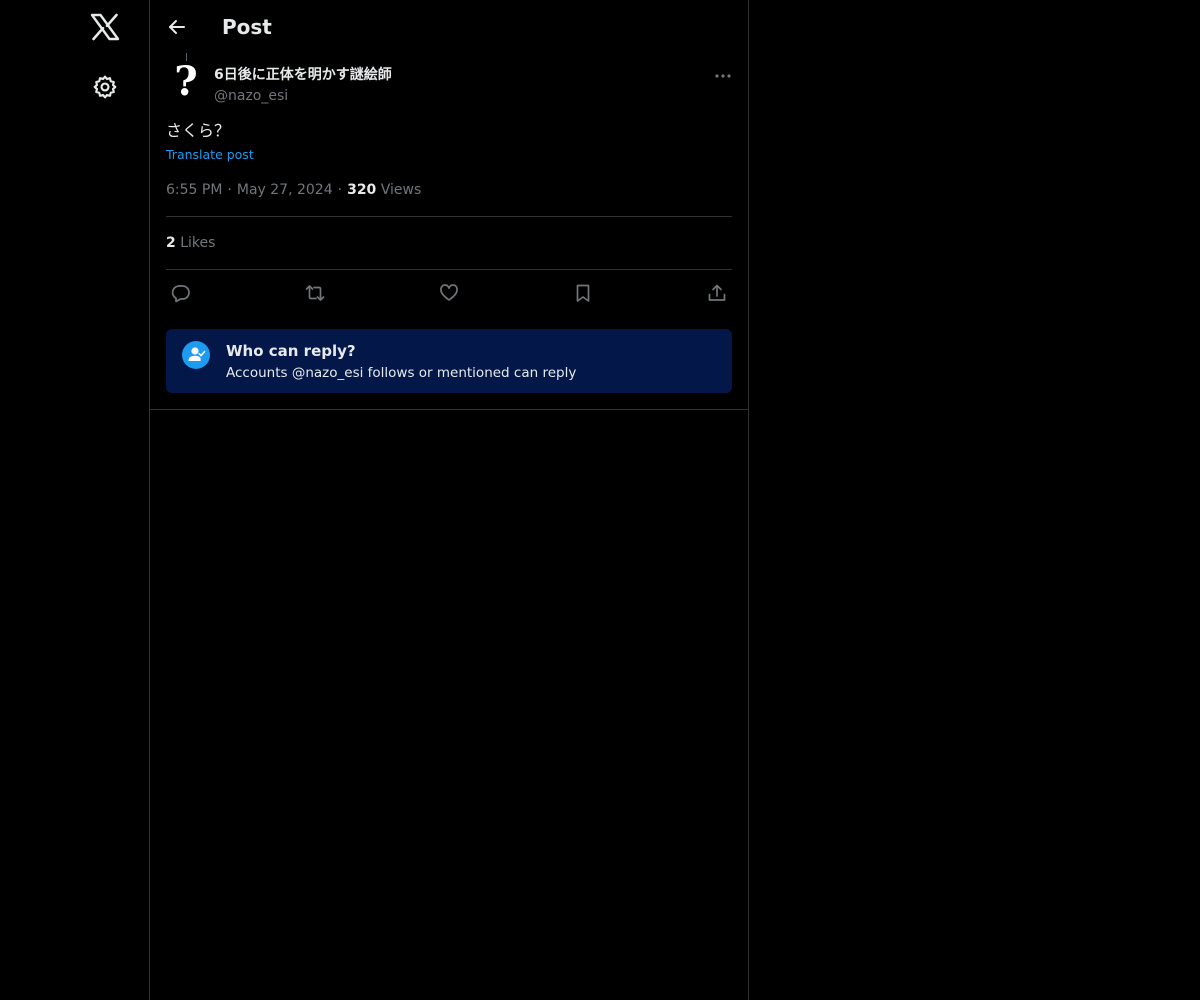 The height and width of the screenshot is (1000, 1200). I want to click on left-navigation, so click(75, 500).